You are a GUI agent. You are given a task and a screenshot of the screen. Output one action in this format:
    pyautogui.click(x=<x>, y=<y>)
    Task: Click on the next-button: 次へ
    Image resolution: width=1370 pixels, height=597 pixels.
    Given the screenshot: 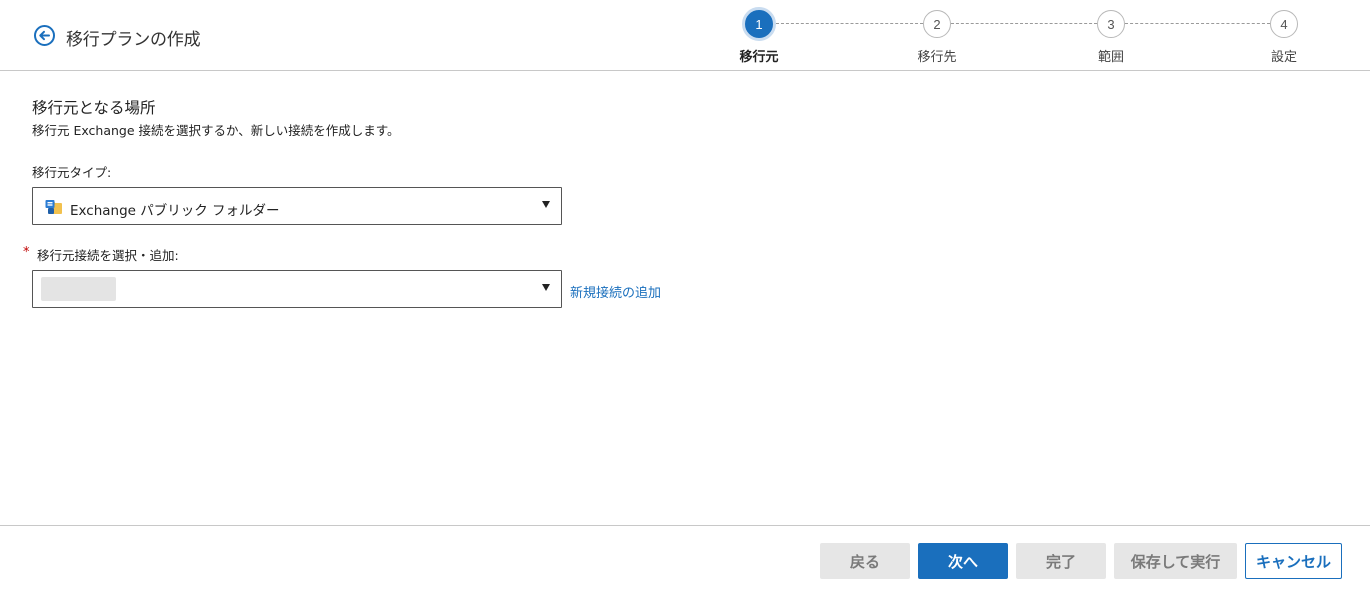 What is the action you would take?
    pyautogui.click(x=963, y=561)
    